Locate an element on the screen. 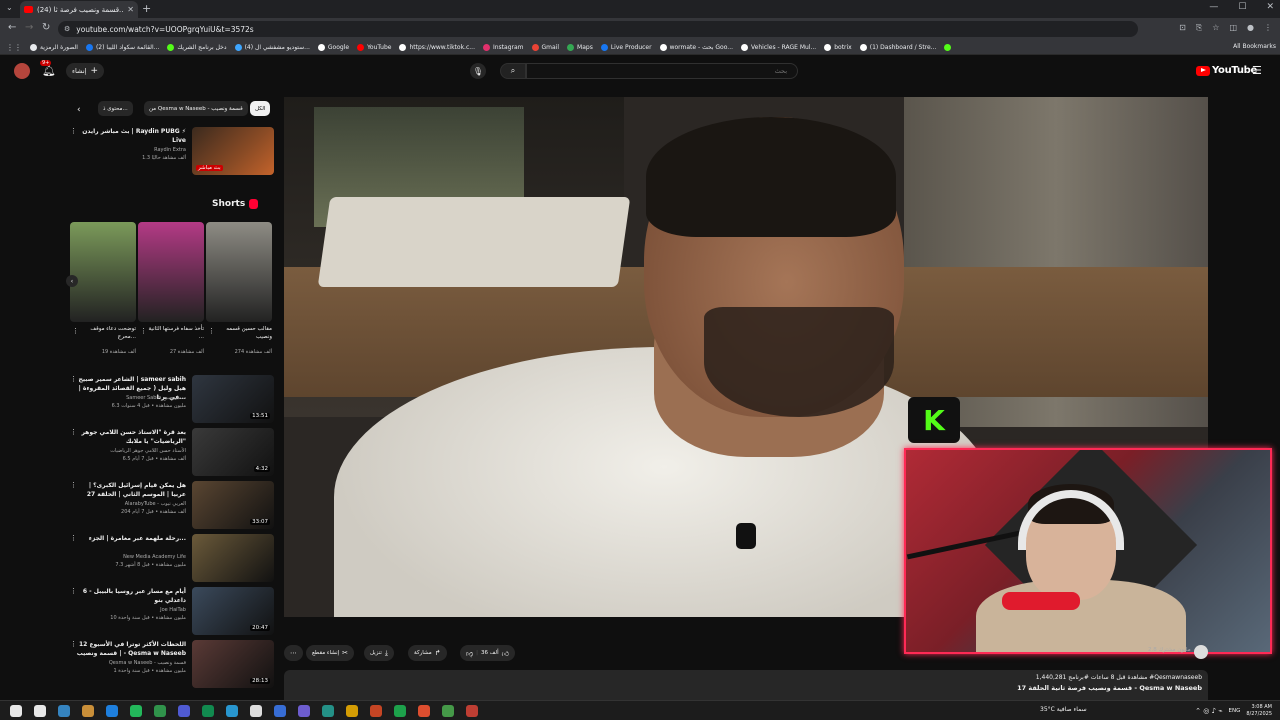 The height and width of the screenshot is (720, 1280). like-dislike-button: 👎︎ | 36 ألف 👍︎ is located at coordinates (487, 653).